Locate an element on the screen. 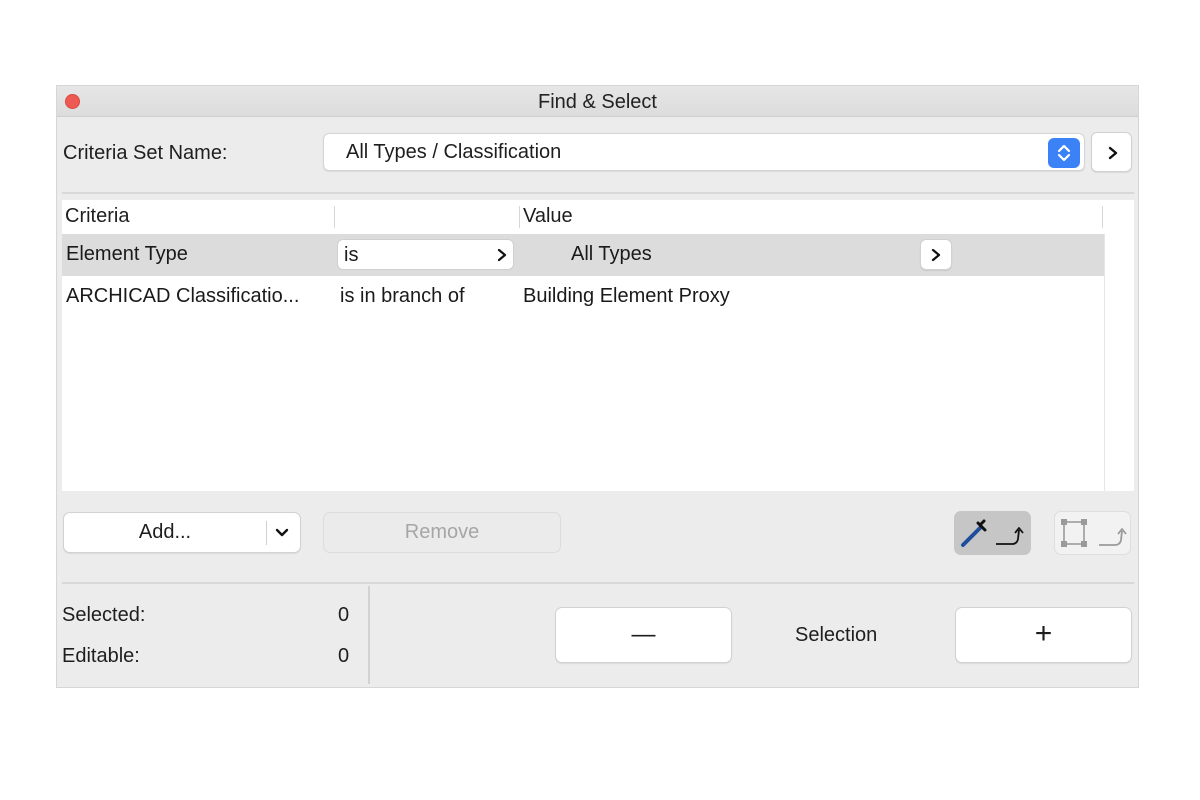  remove-button-label: Remove is located at coordinates (442, 532).